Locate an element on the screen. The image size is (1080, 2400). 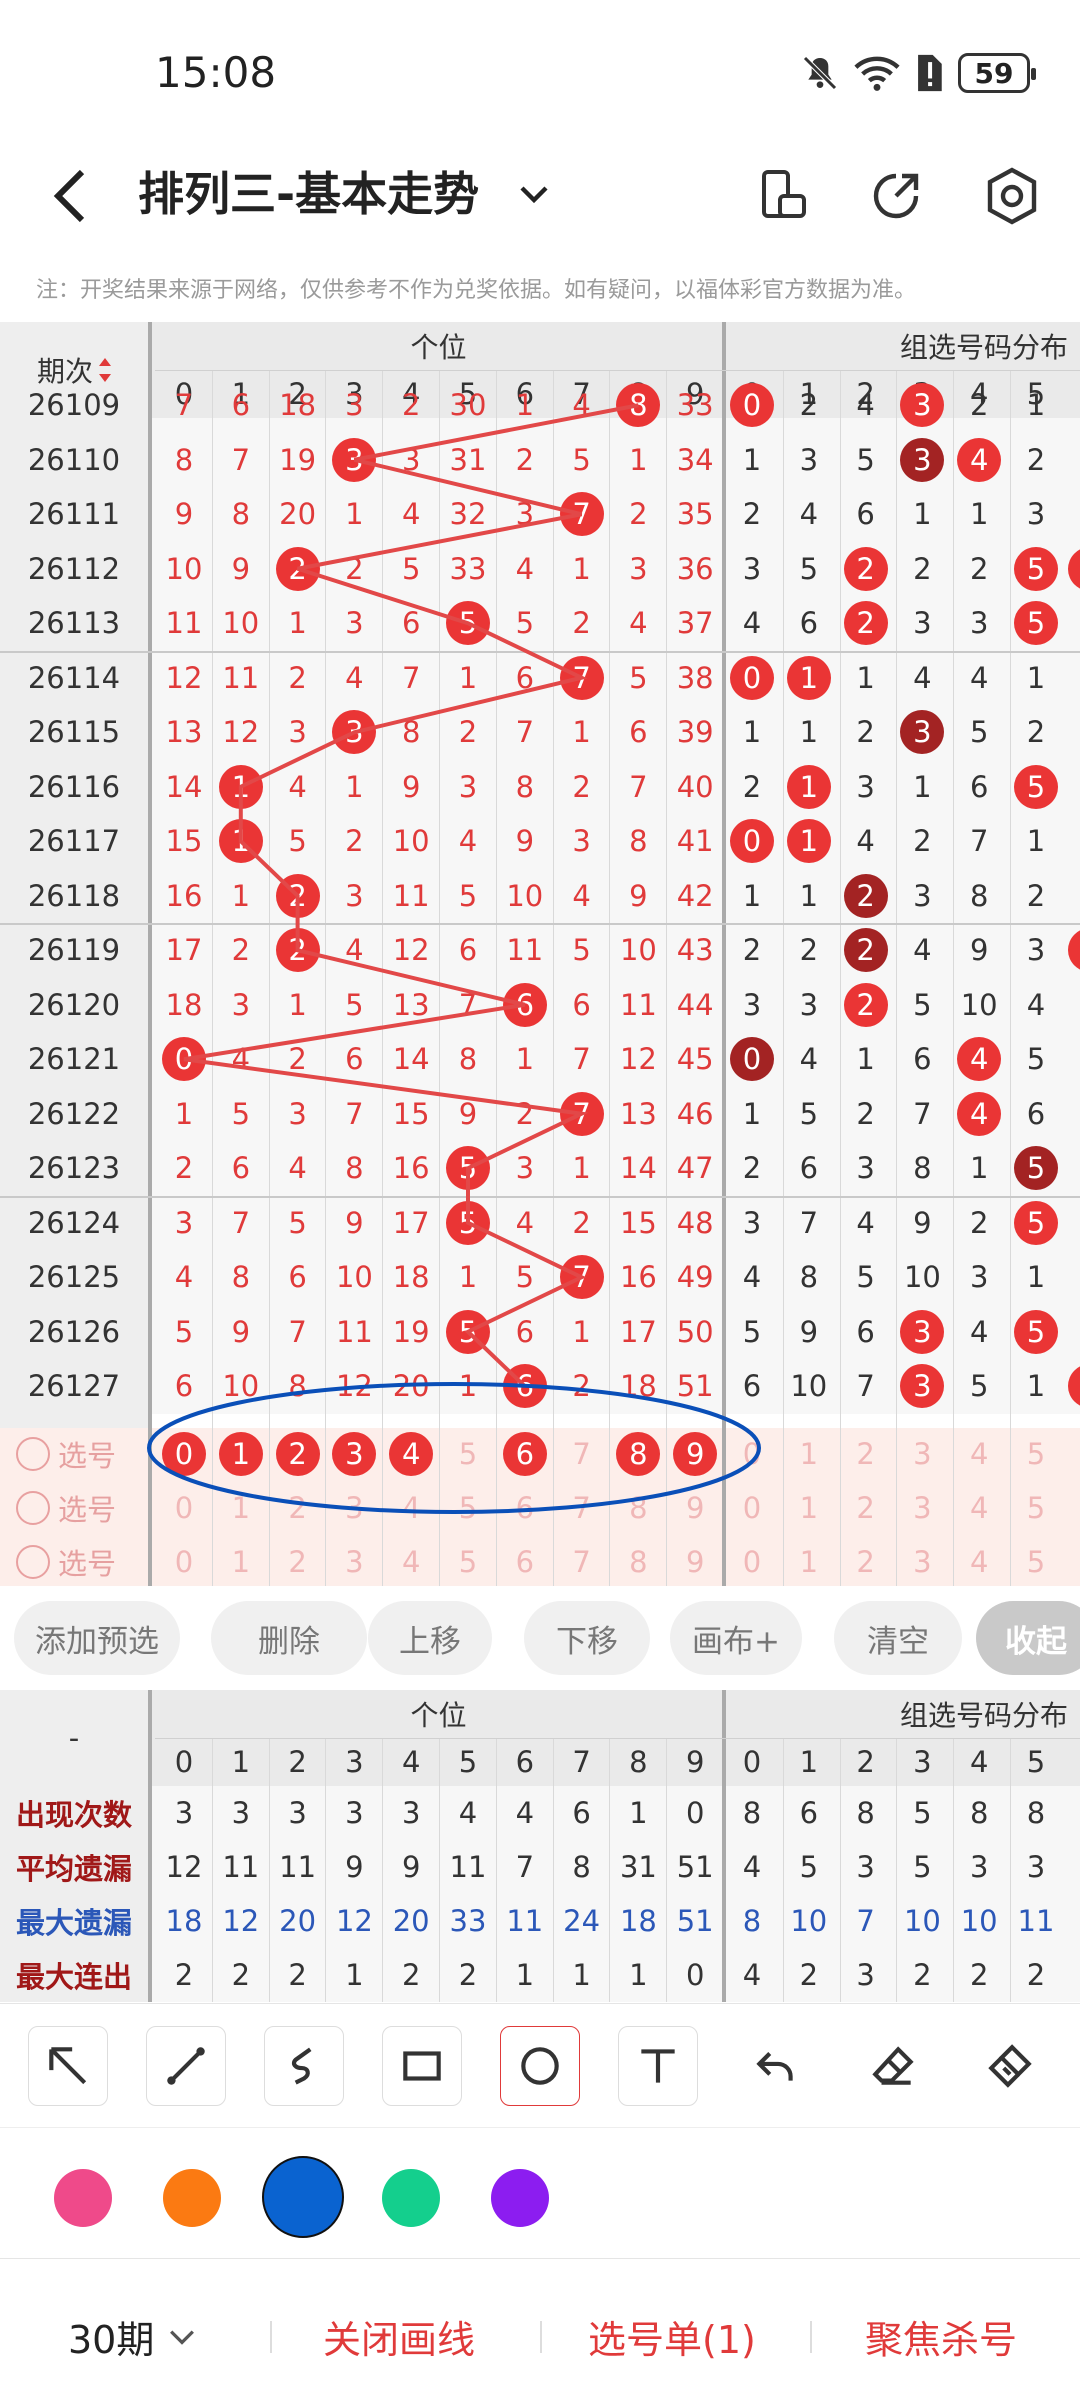
group2-header: 组选号码分布 is located at coordinates (984, 1715).